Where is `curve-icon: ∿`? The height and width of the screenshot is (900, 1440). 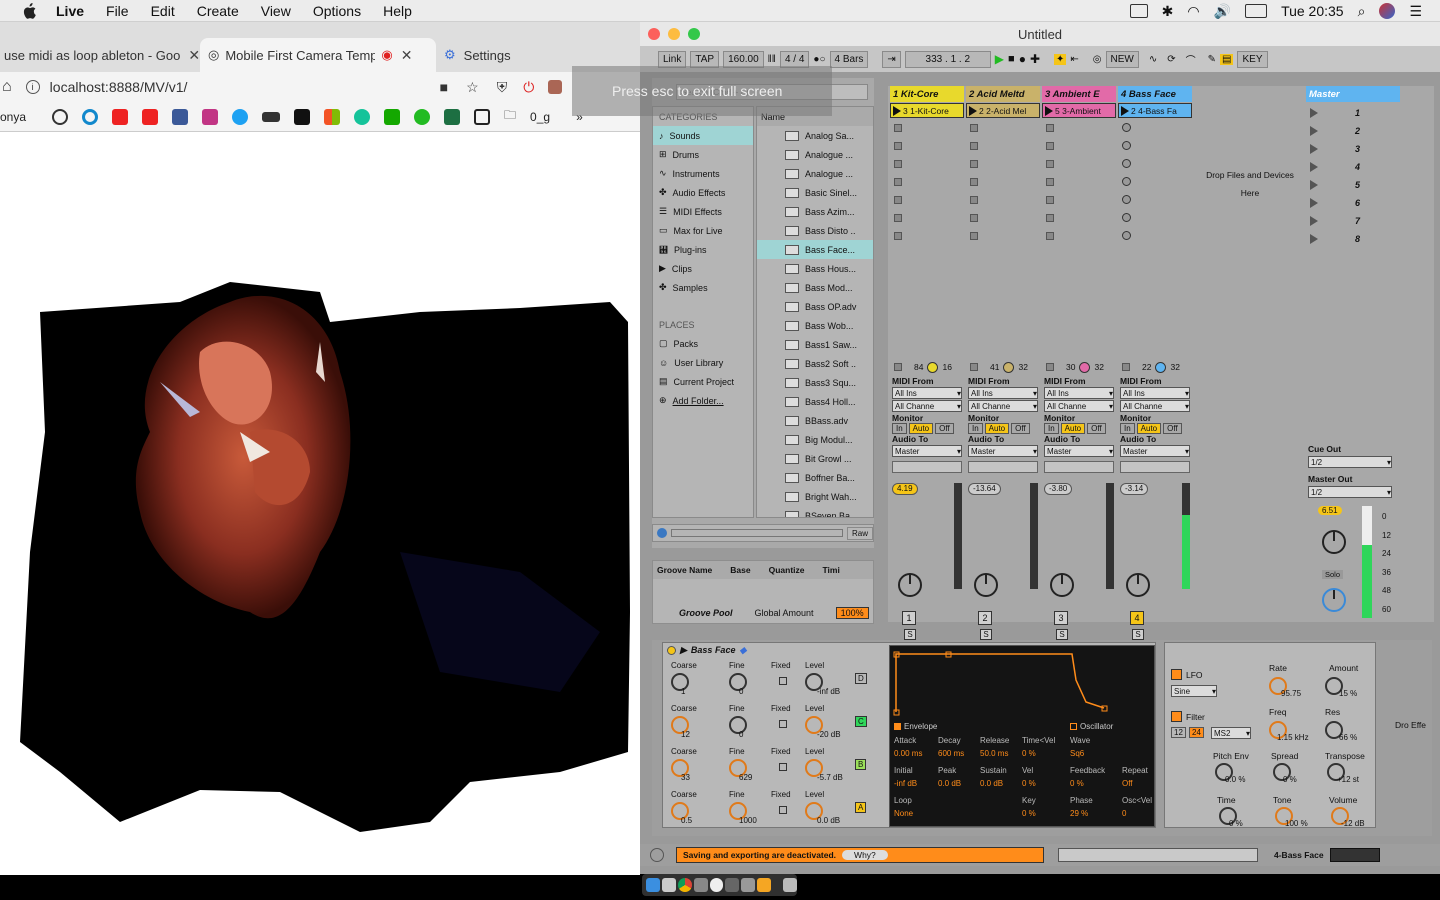 curve-icon: ∿ is located at coordinates (1153, 59).